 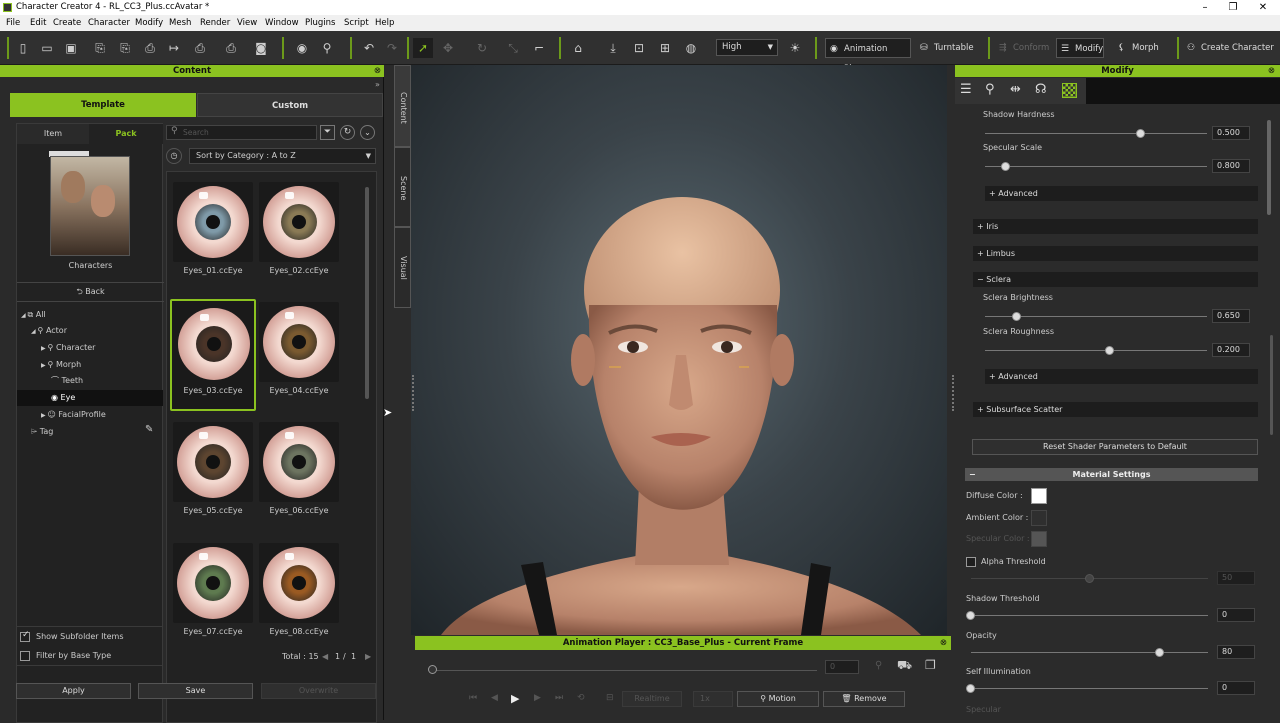 What do you see at coordinates (994, 91) in the screenshot?
I see `pose-icon: ⚲` at bounding box center [994, 91].